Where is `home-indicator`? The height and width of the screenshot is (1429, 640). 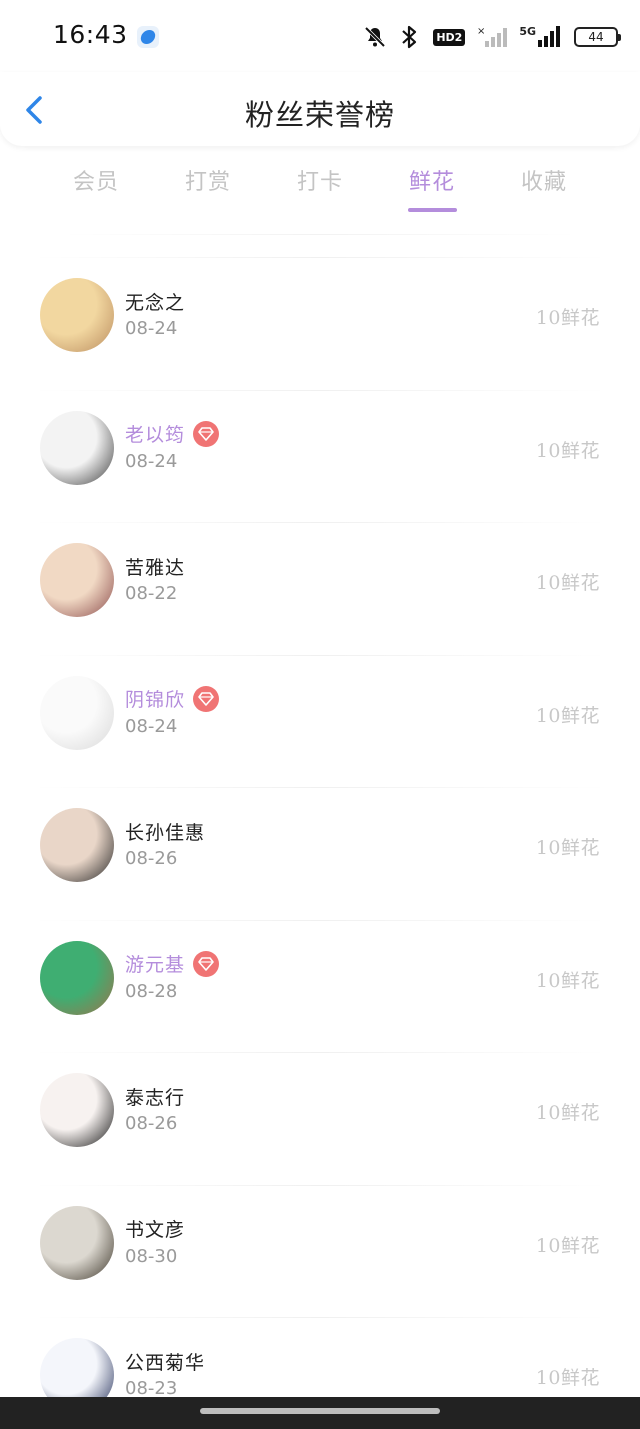 home-indicator is located at coordinates (320, 1411).